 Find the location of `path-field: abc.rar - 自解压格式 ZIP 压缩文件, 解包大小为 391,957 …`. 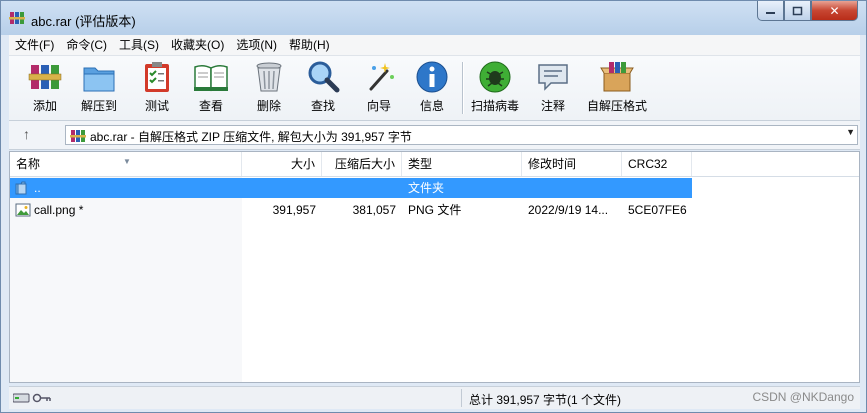

path-field: abc.rar - 自解压格式 ZIP 压缩文件, 解包大小为 391,957 … is located at coordinates (461, 135).